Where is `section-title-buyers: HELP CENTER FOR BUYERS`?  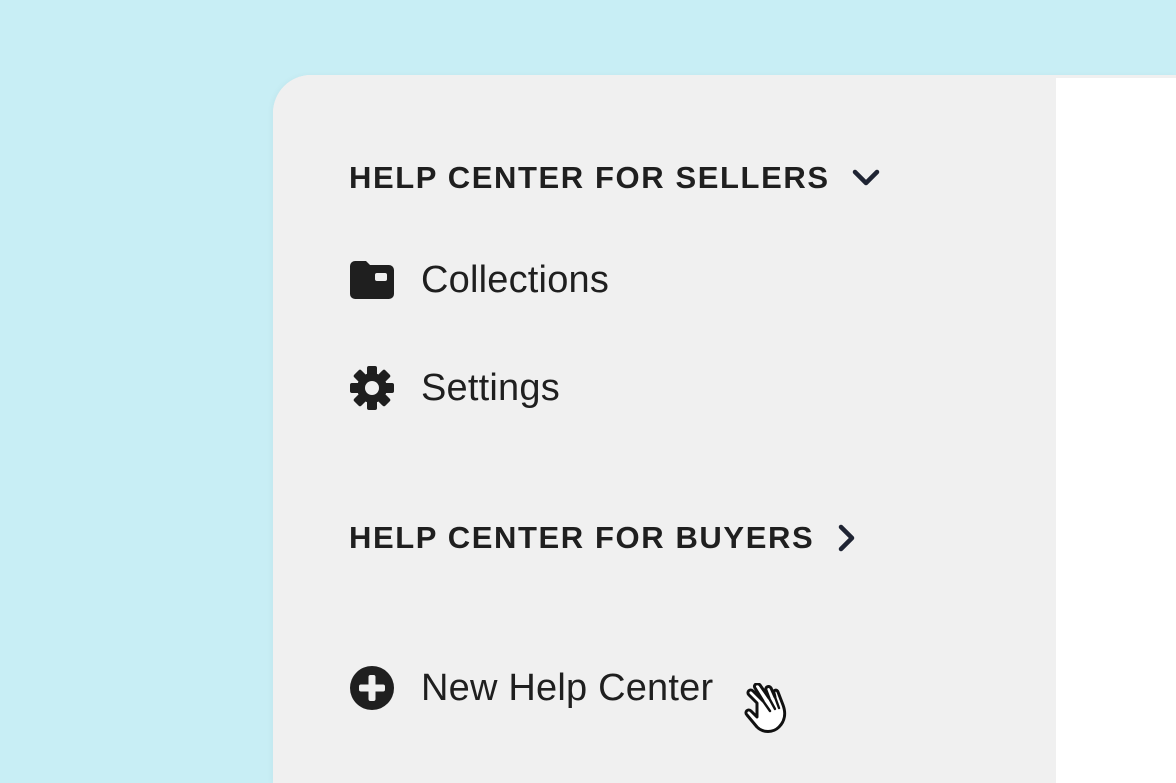 section-title-buyers: HELP CENTER FOR BUYERS is located at coordinates (582, 537).